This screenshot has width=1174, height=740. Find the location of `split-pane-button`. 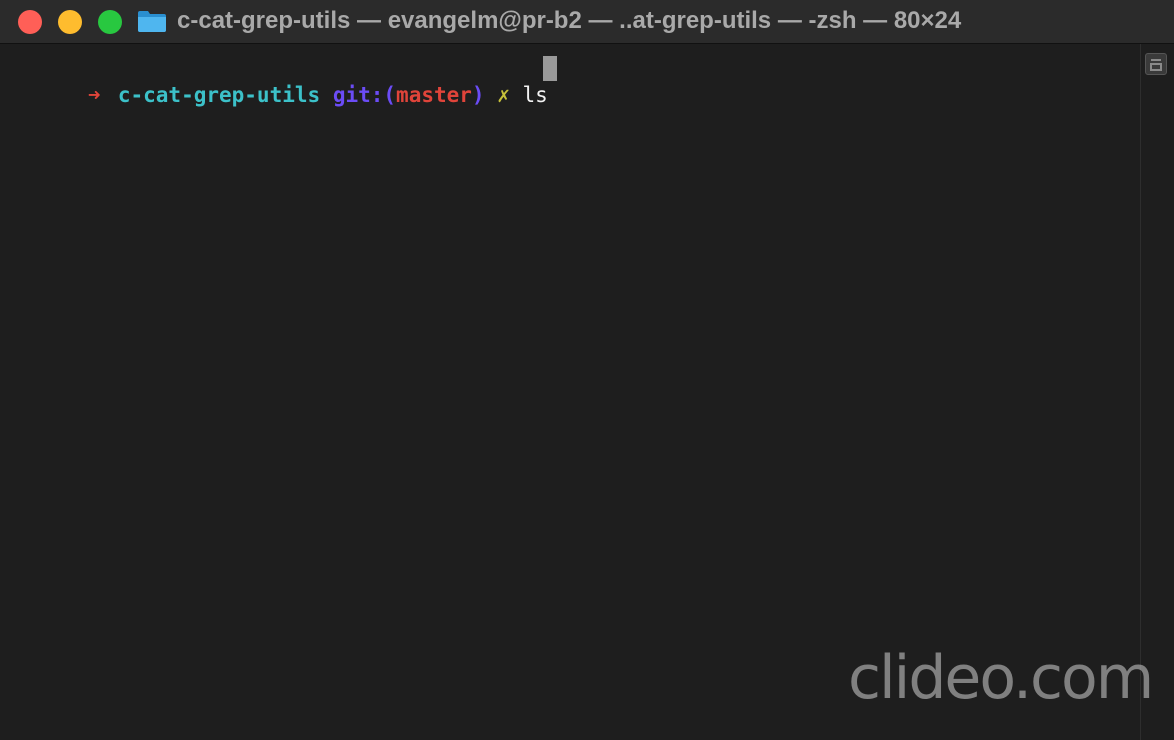

split-pane-button is located at coordinates (1156, 64).